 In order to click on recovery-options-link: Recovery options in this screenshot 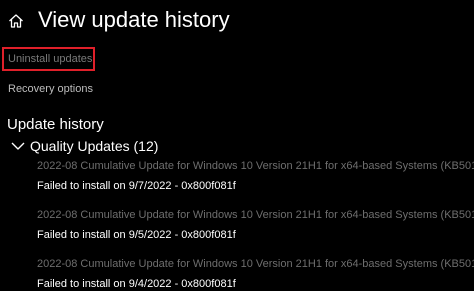, I will do `click(50, 89)`.